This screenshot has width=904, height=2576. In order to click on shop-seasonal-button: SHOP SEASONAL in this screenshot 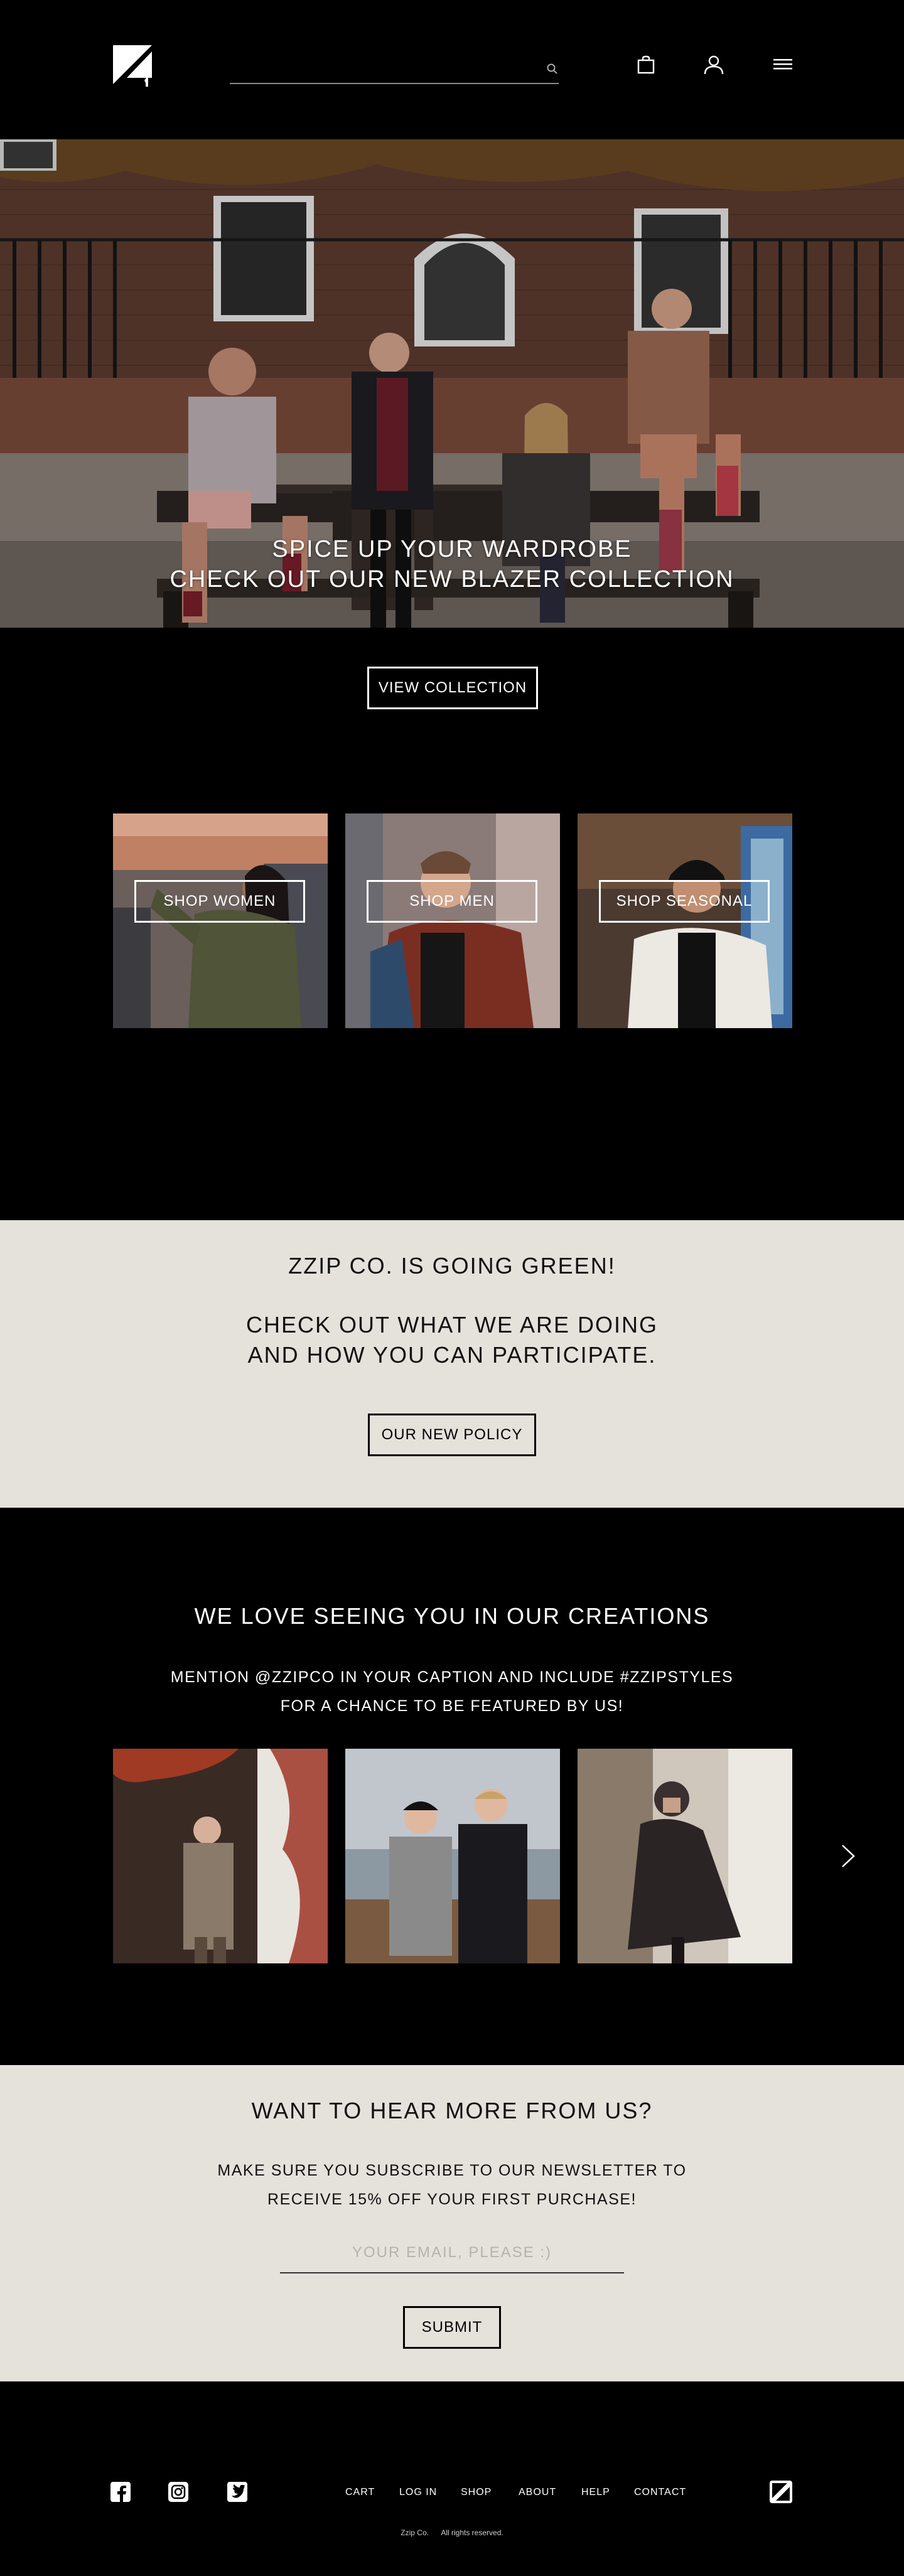, I will do `click(684, 901)`.